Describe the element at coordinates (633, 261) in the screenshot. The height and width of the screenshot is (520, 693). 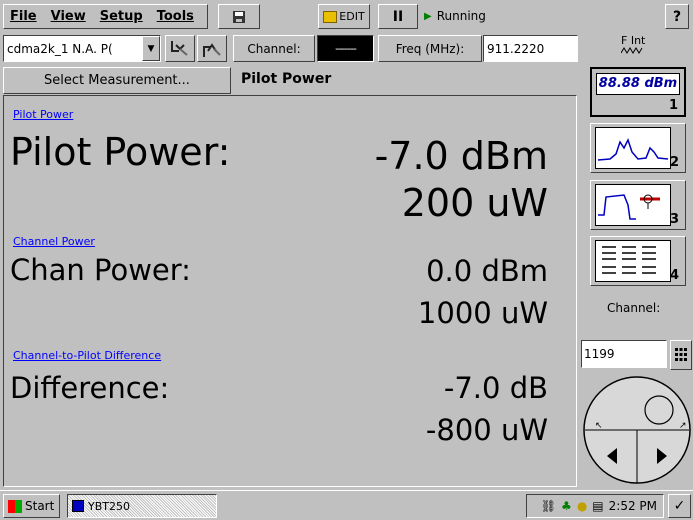
I see `table-icon` at that location.